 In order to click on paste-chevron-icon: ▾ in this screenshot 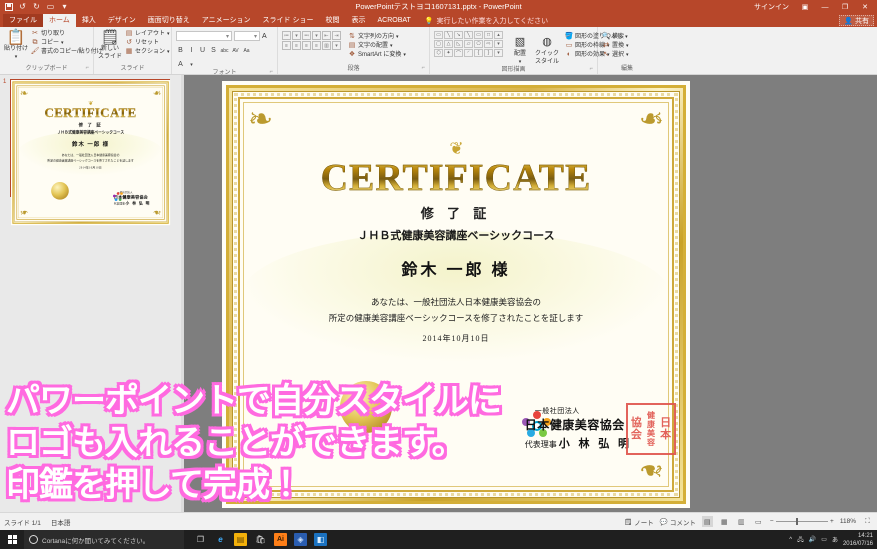, I will do `click(16, 57)`.